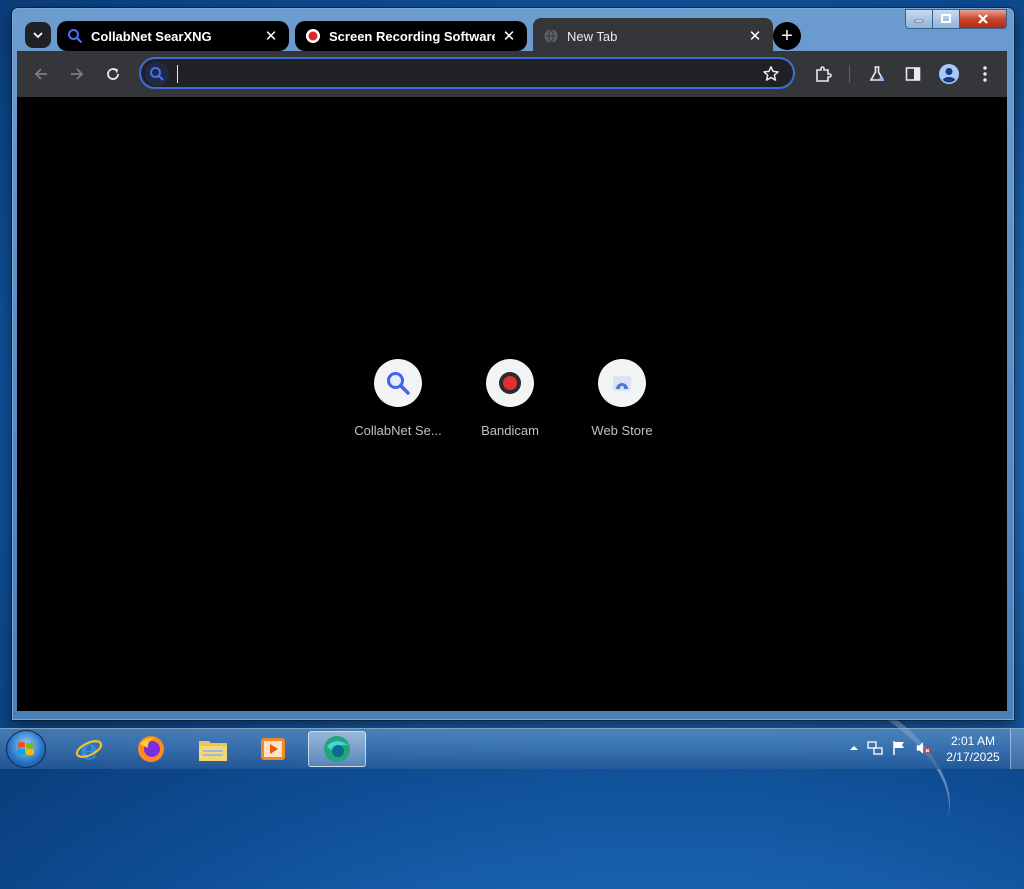 The image size is (1024, 889). I want to click on reload-button, so click(113, 74).